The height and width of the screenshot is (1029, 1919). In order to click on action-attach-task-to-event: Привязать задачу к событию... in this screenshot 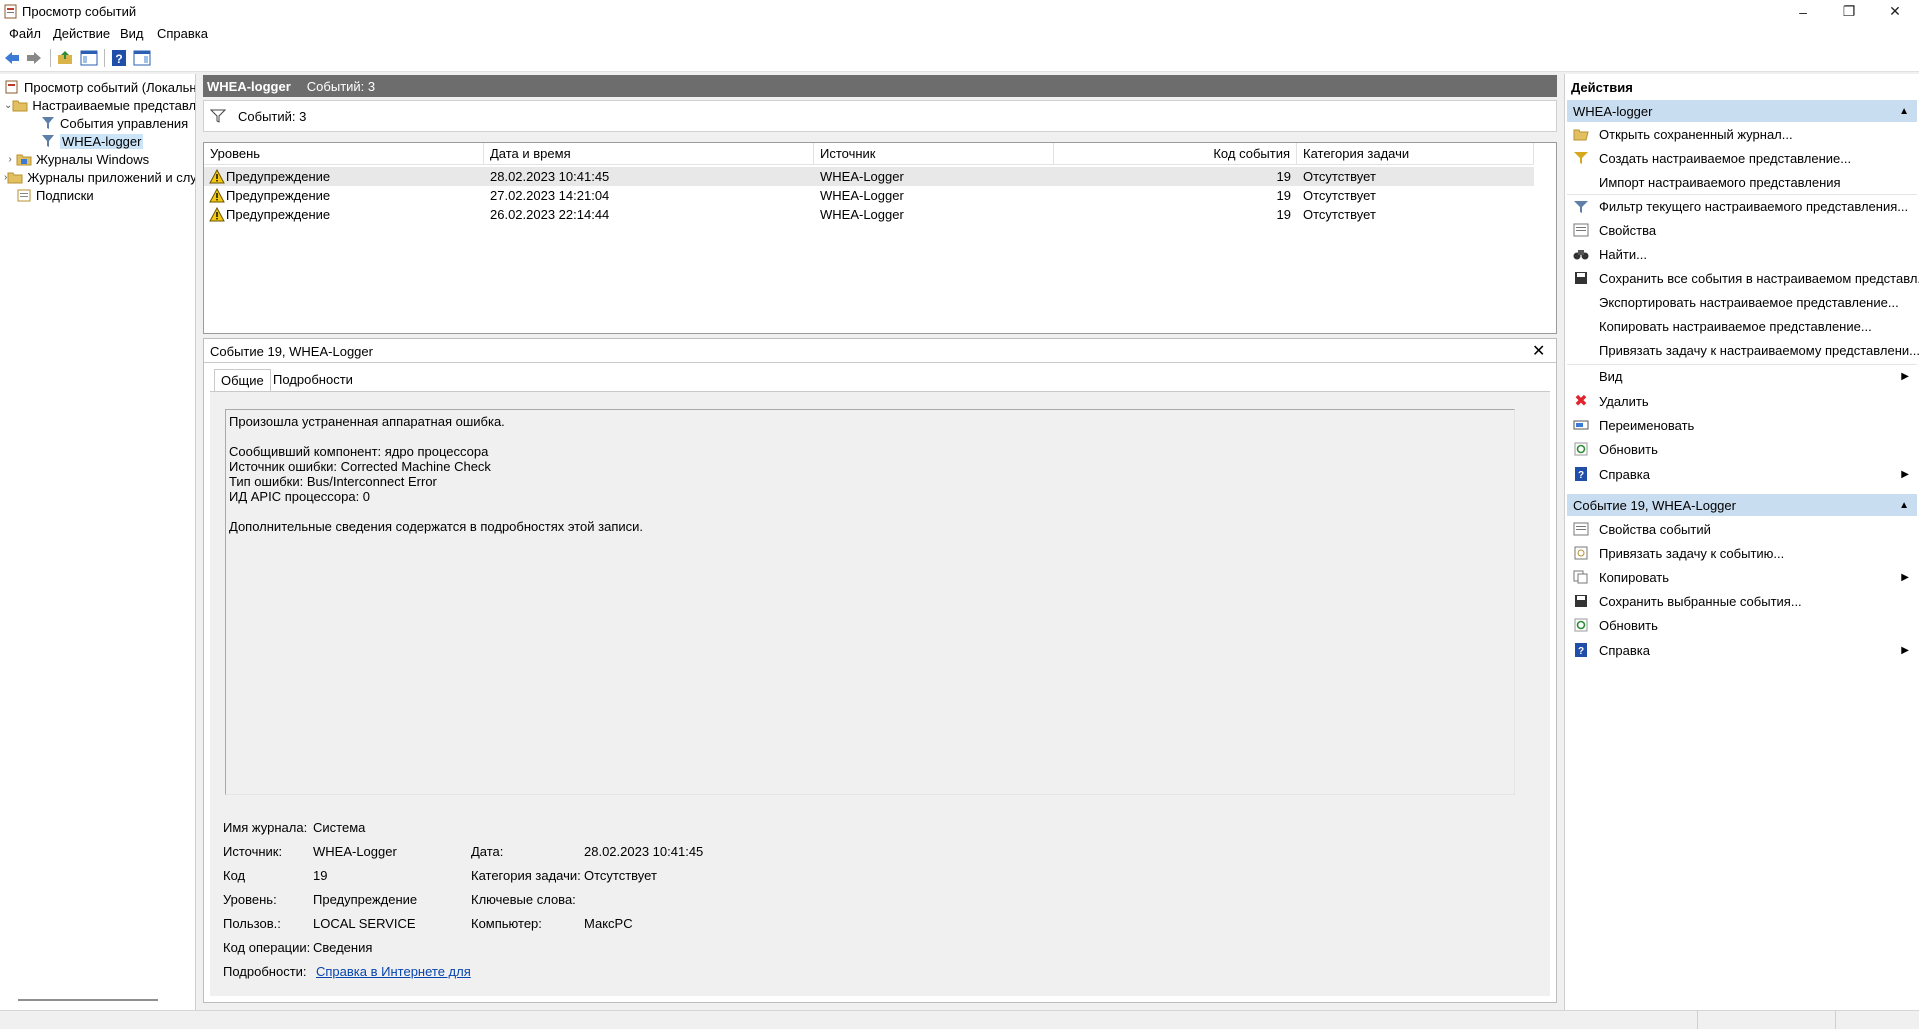, I will do `click(1742, 553)`.